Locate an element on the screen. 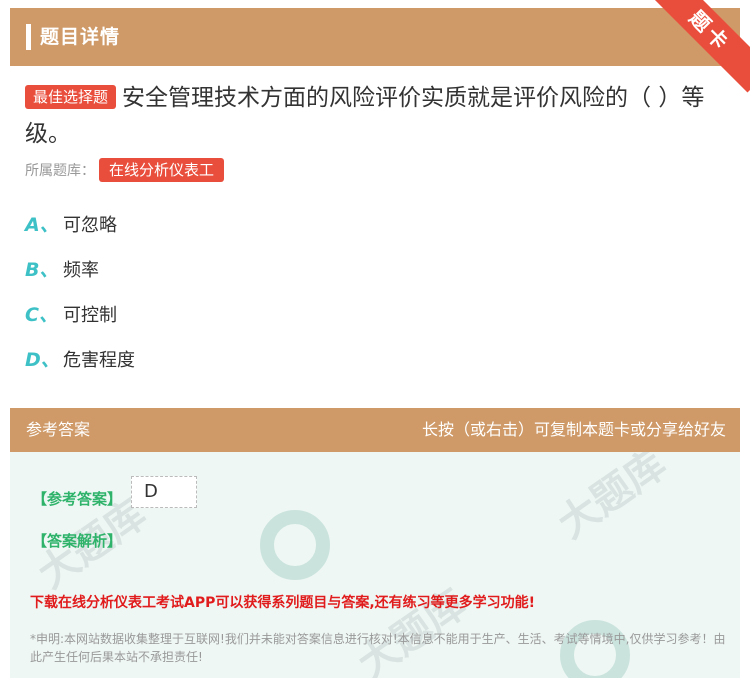 This screenshot has width=750, height=678. option-d: D、 危害程度 is located at coordinates (80, 360).